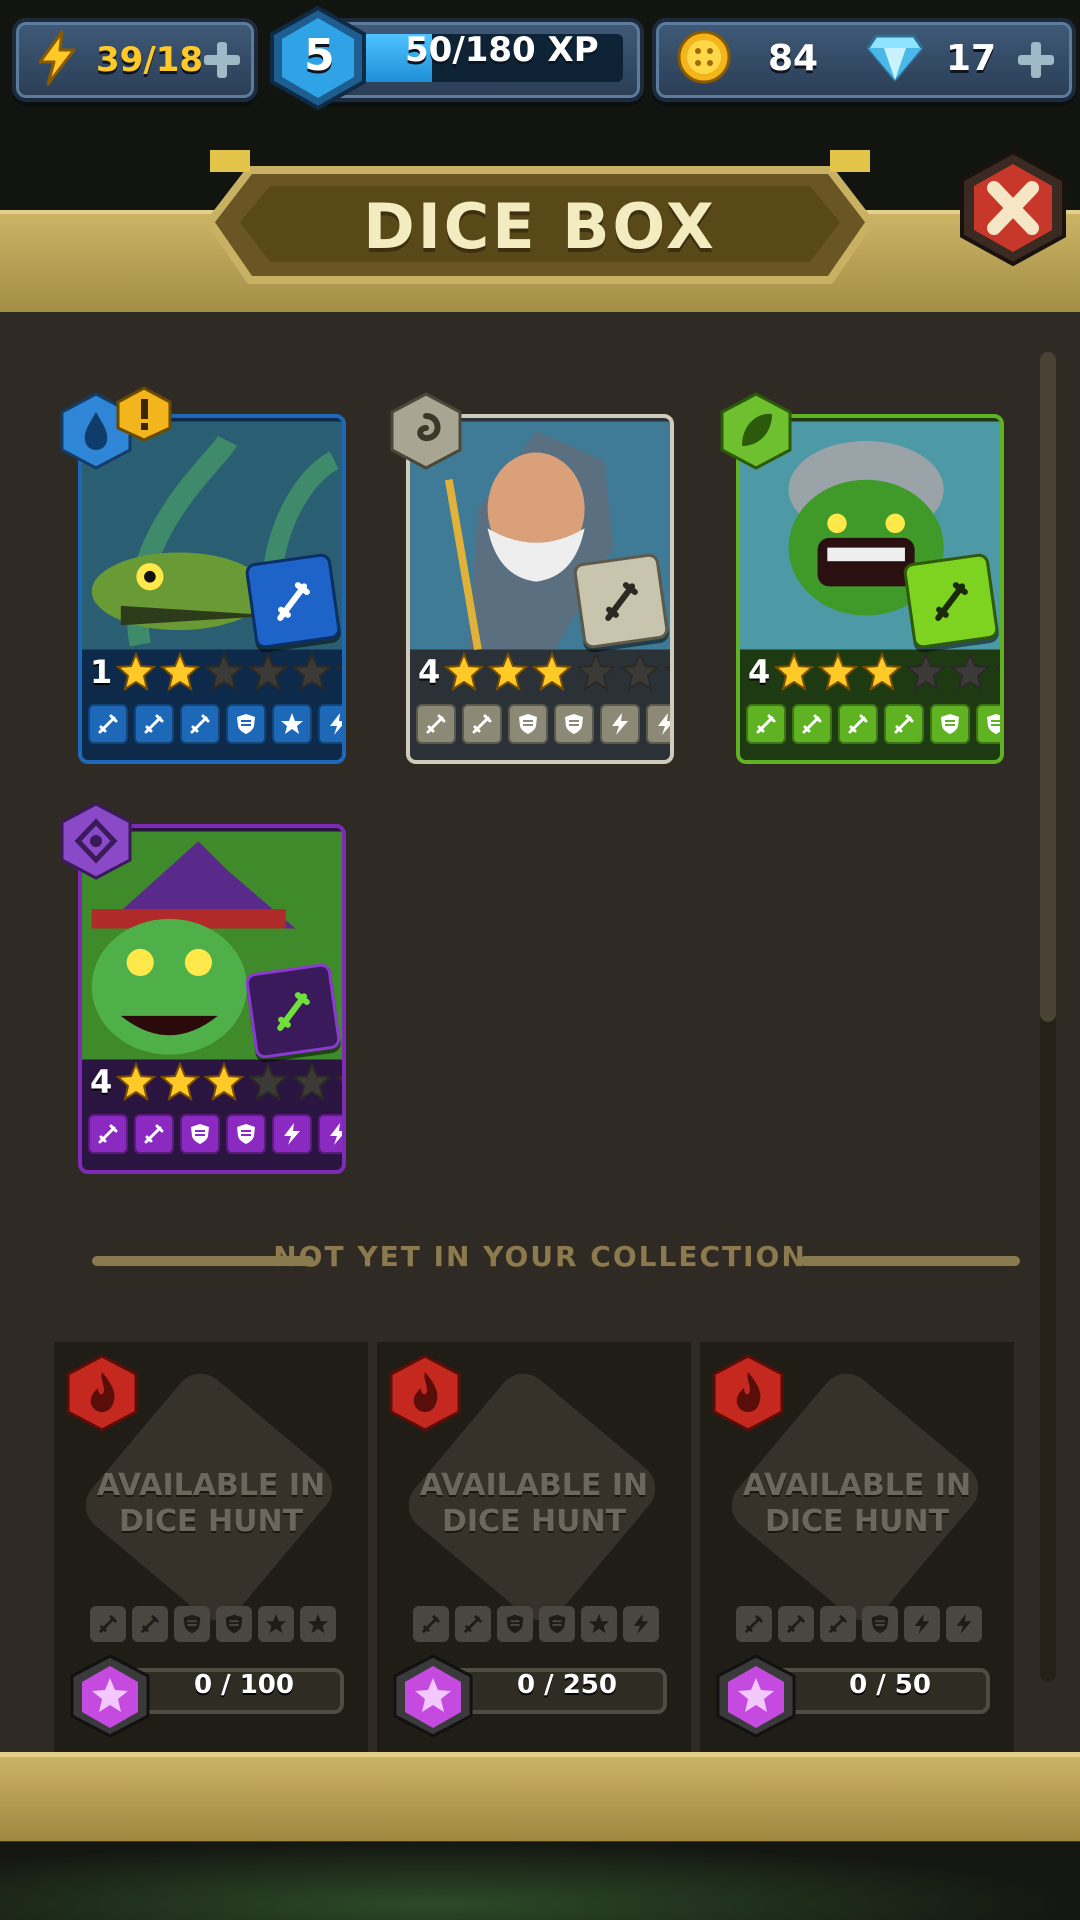 Image resolution: width=1080 pixels, height=1920 pixels. What do you see at coordinates (57, 58) in the screenshot?
I see `lightning-icon` at bounding box center [57, 58].